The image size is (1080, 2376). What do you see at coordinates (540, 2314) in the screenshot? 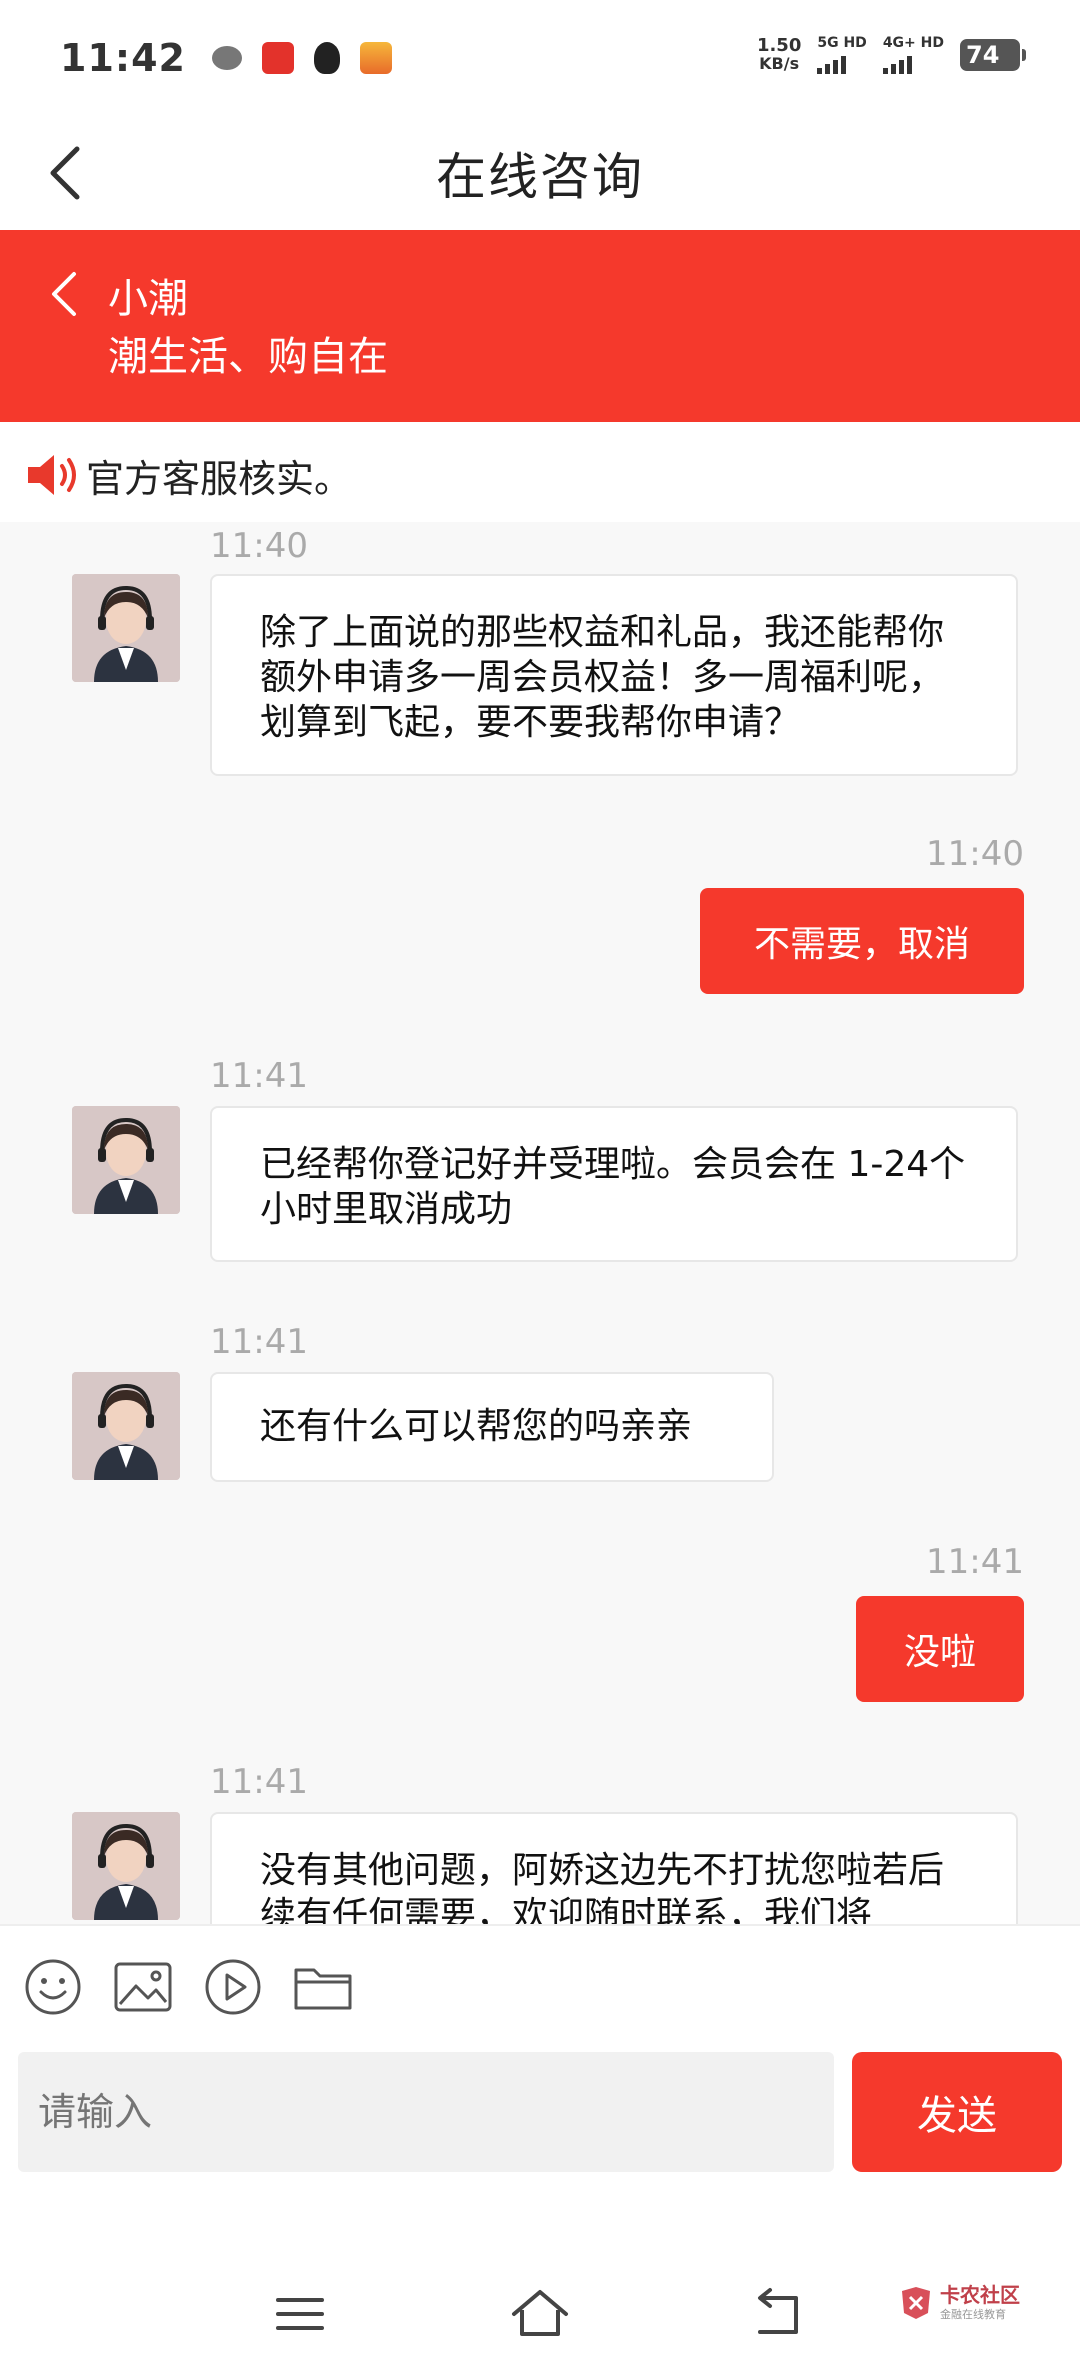
I see `home-icon` at bounding box center [540, 2314].